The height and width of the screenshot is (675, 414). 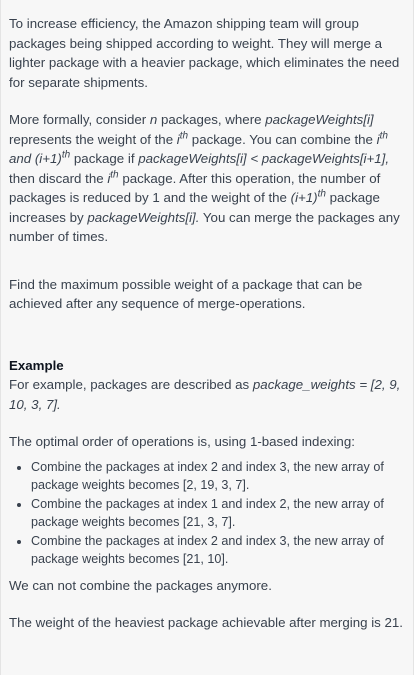 What do you see at coordinates (143, 217) in the screenshot?
I see `var-package-weights-i: packageWeights[i].` at bounding box center [143, 217].